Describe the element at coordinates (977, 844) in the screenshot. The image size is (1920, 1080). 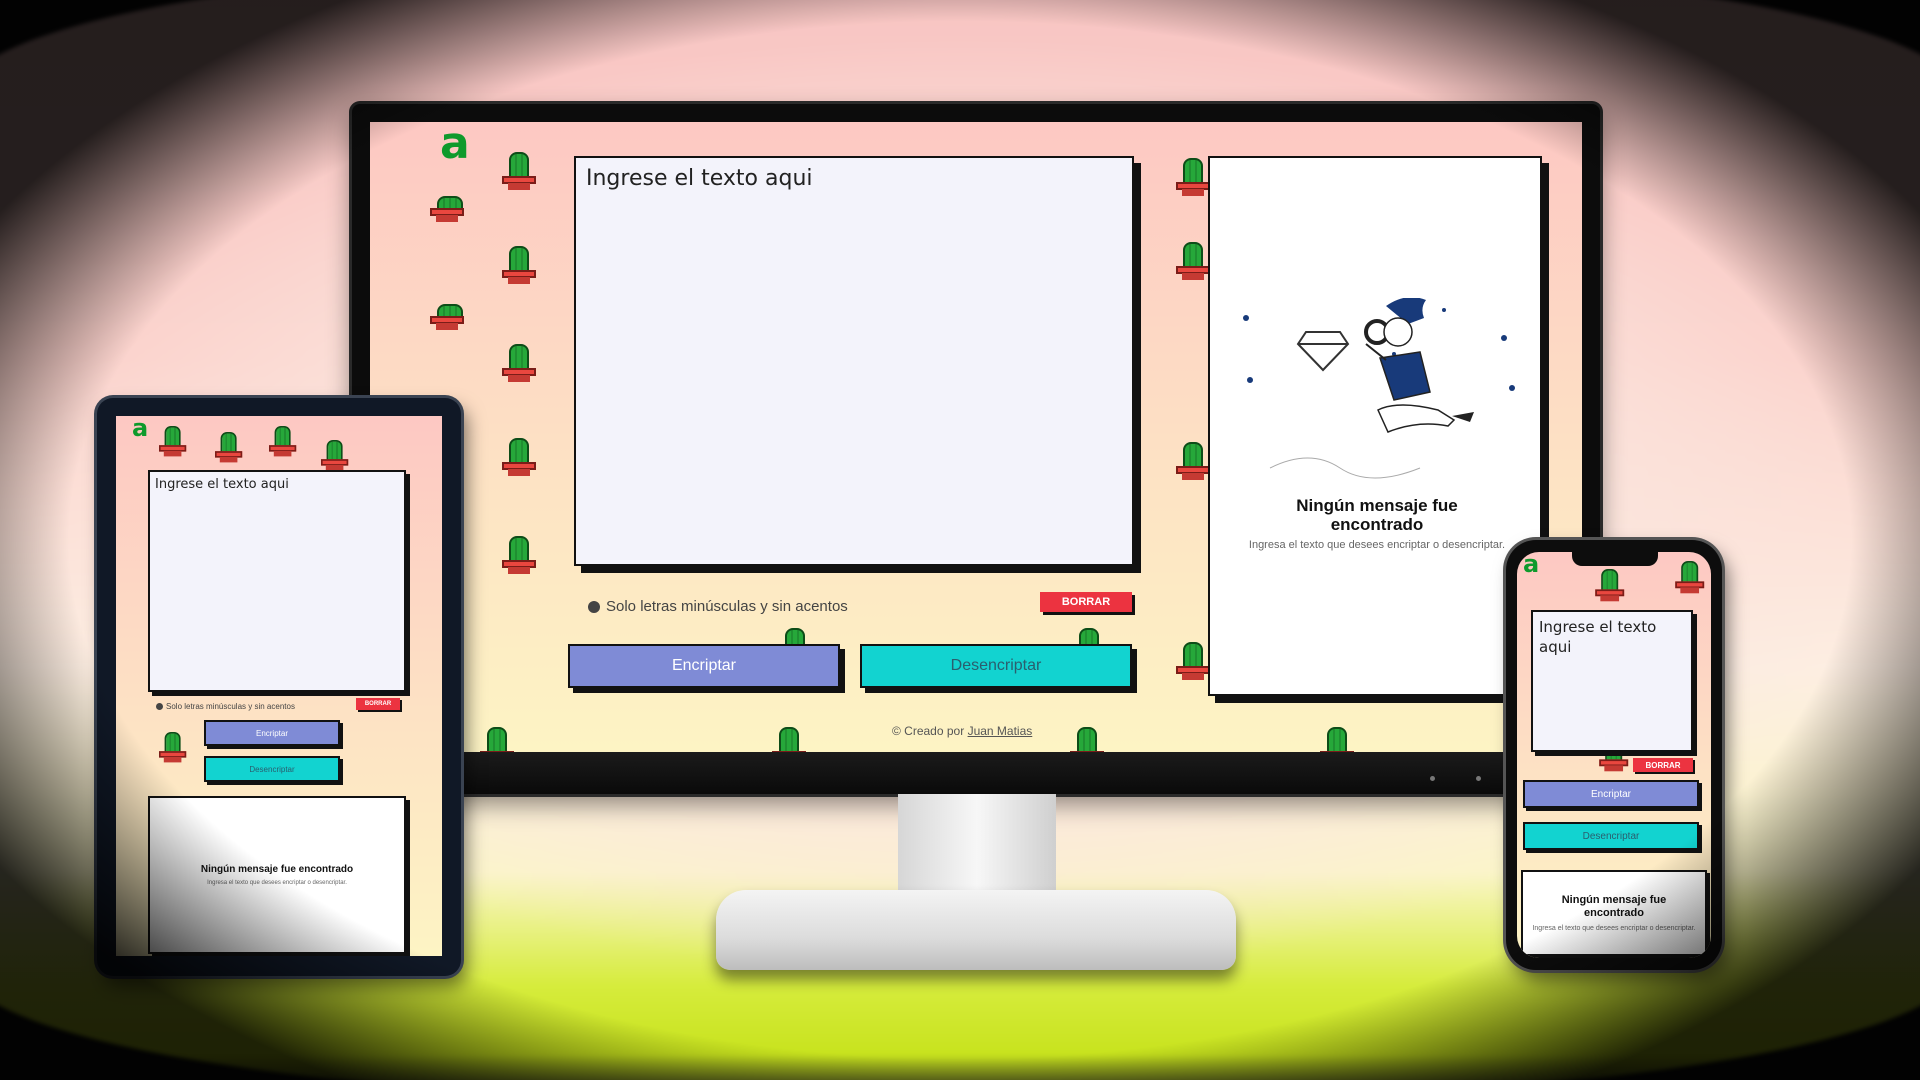
I see `monitor-stand-neck` at that location.